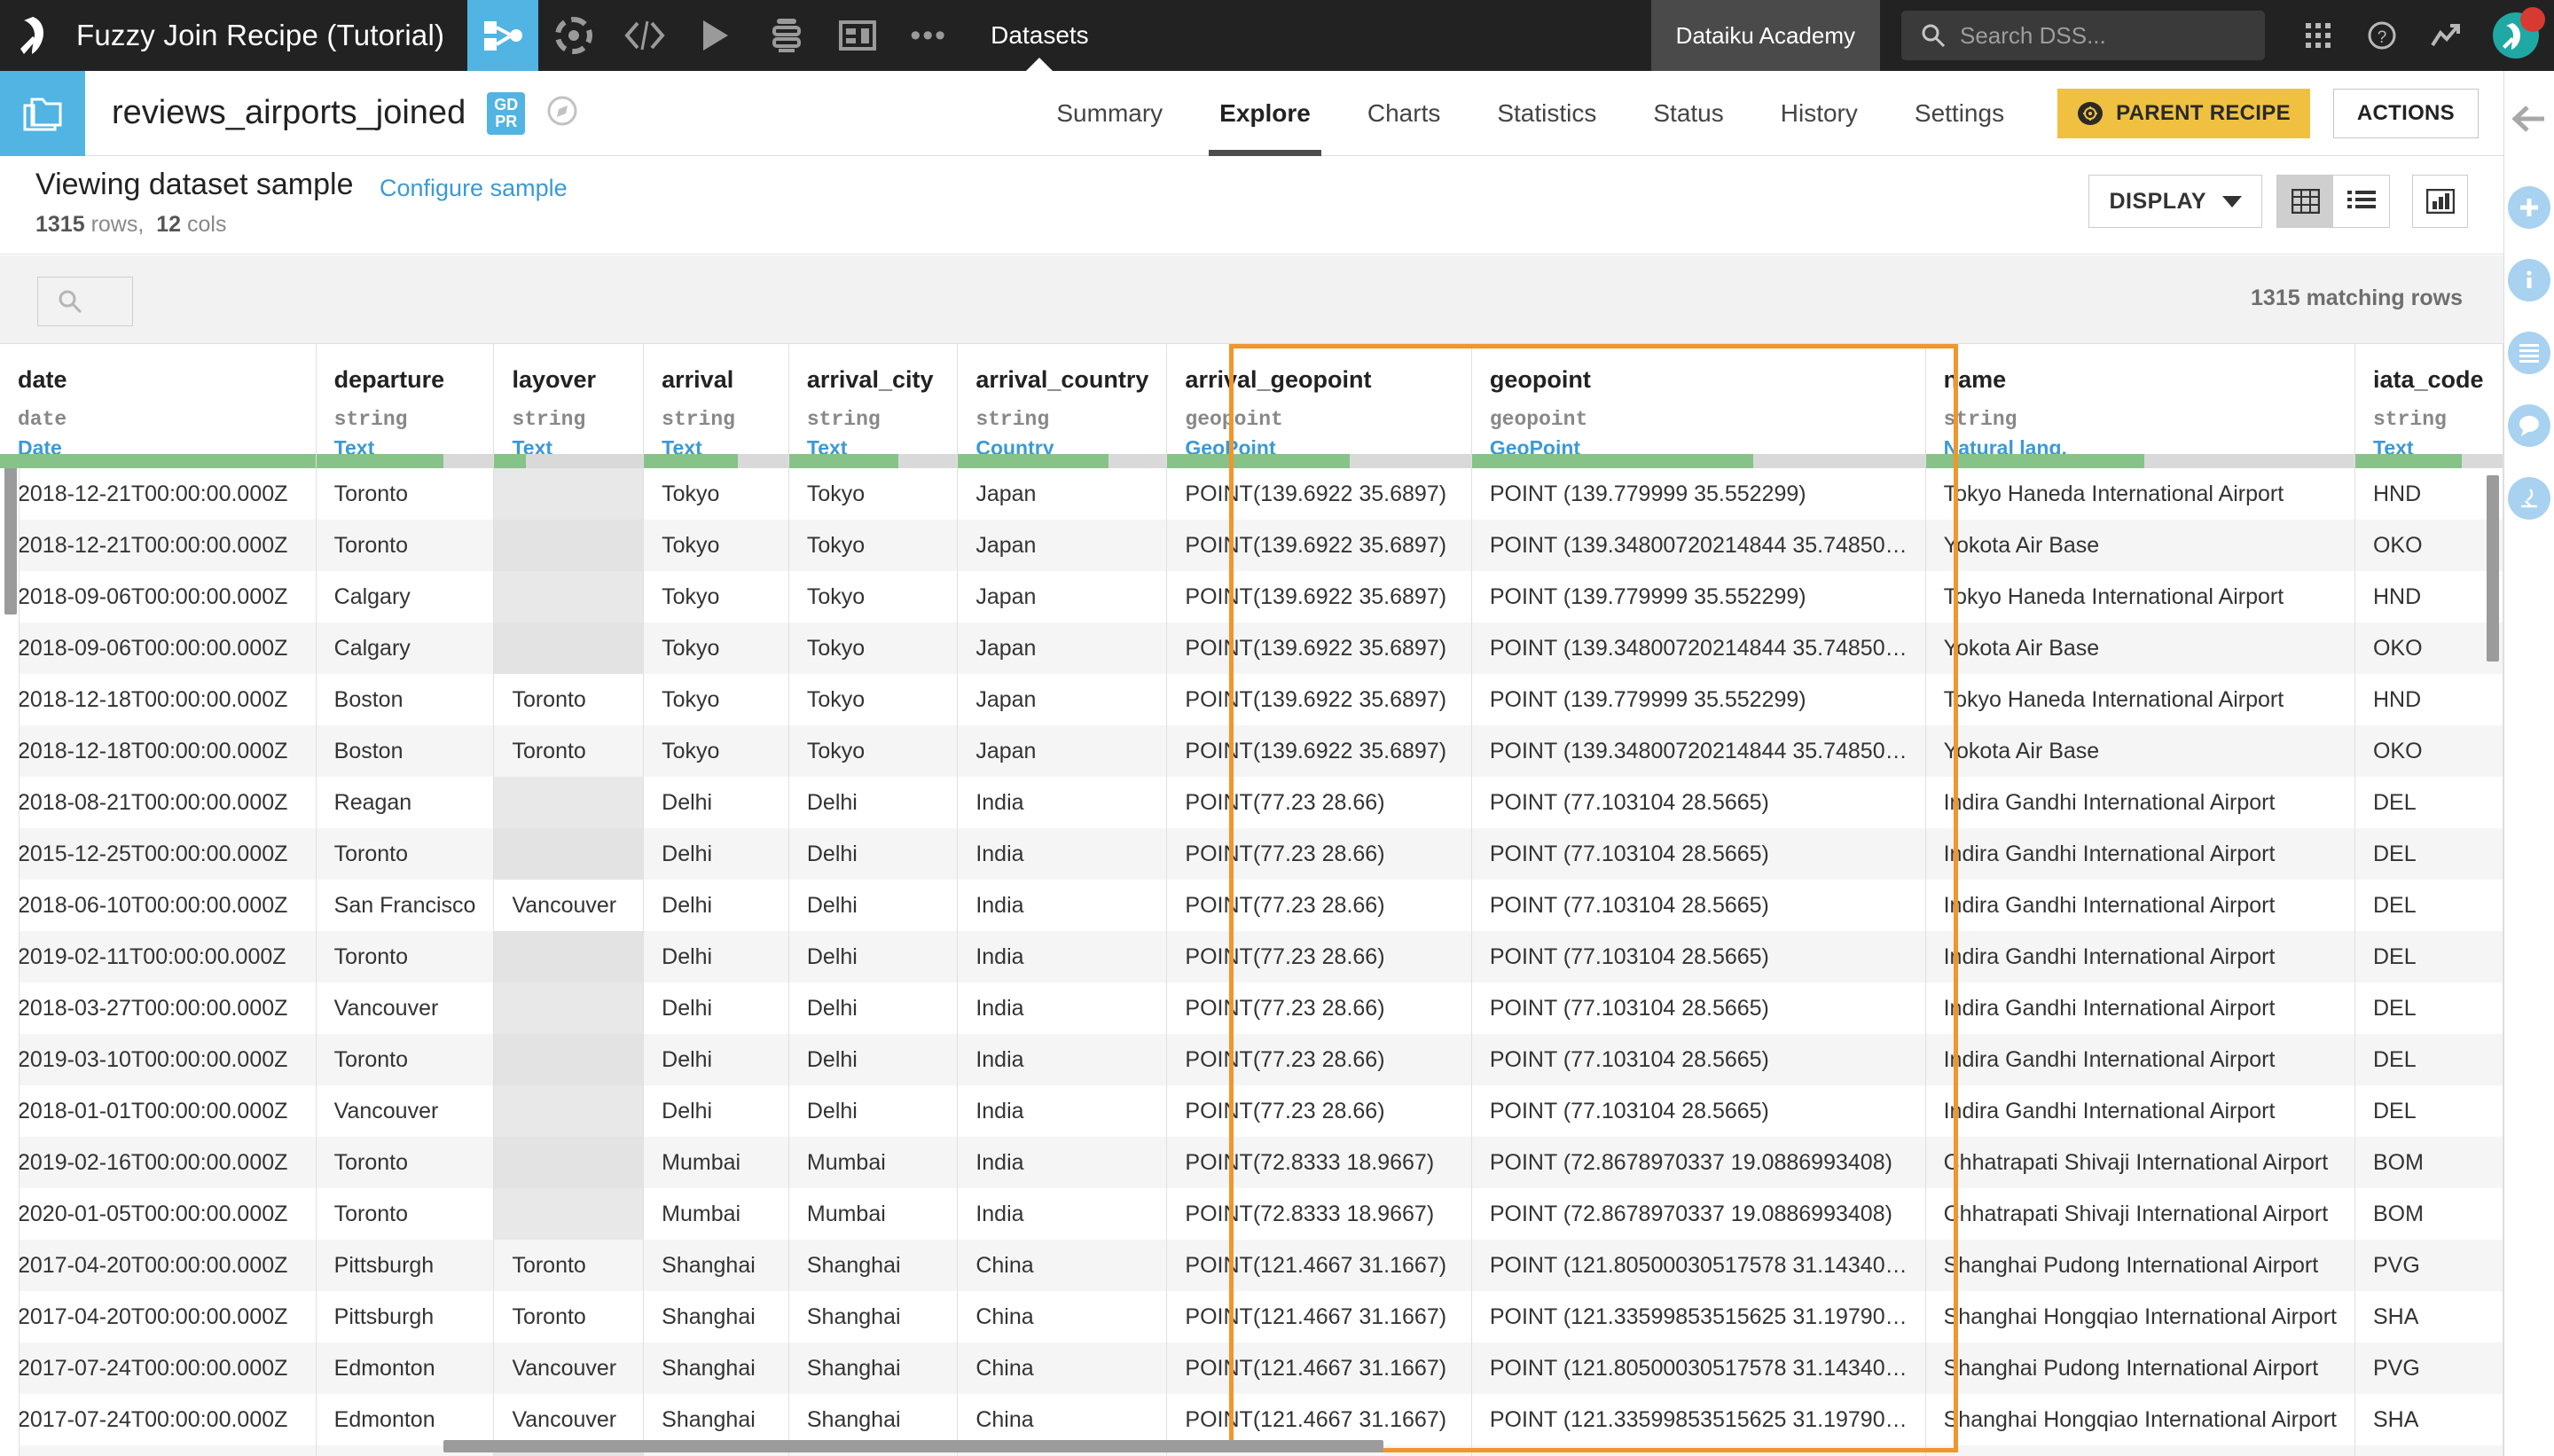 This screenshot has height=1456, width=2554. What do you see at coordinates (1698, 406) in the screenshot?
I see `column-header-geopoint: geopoint geopoint GeoPoint` at bounding box center [1698, 406].